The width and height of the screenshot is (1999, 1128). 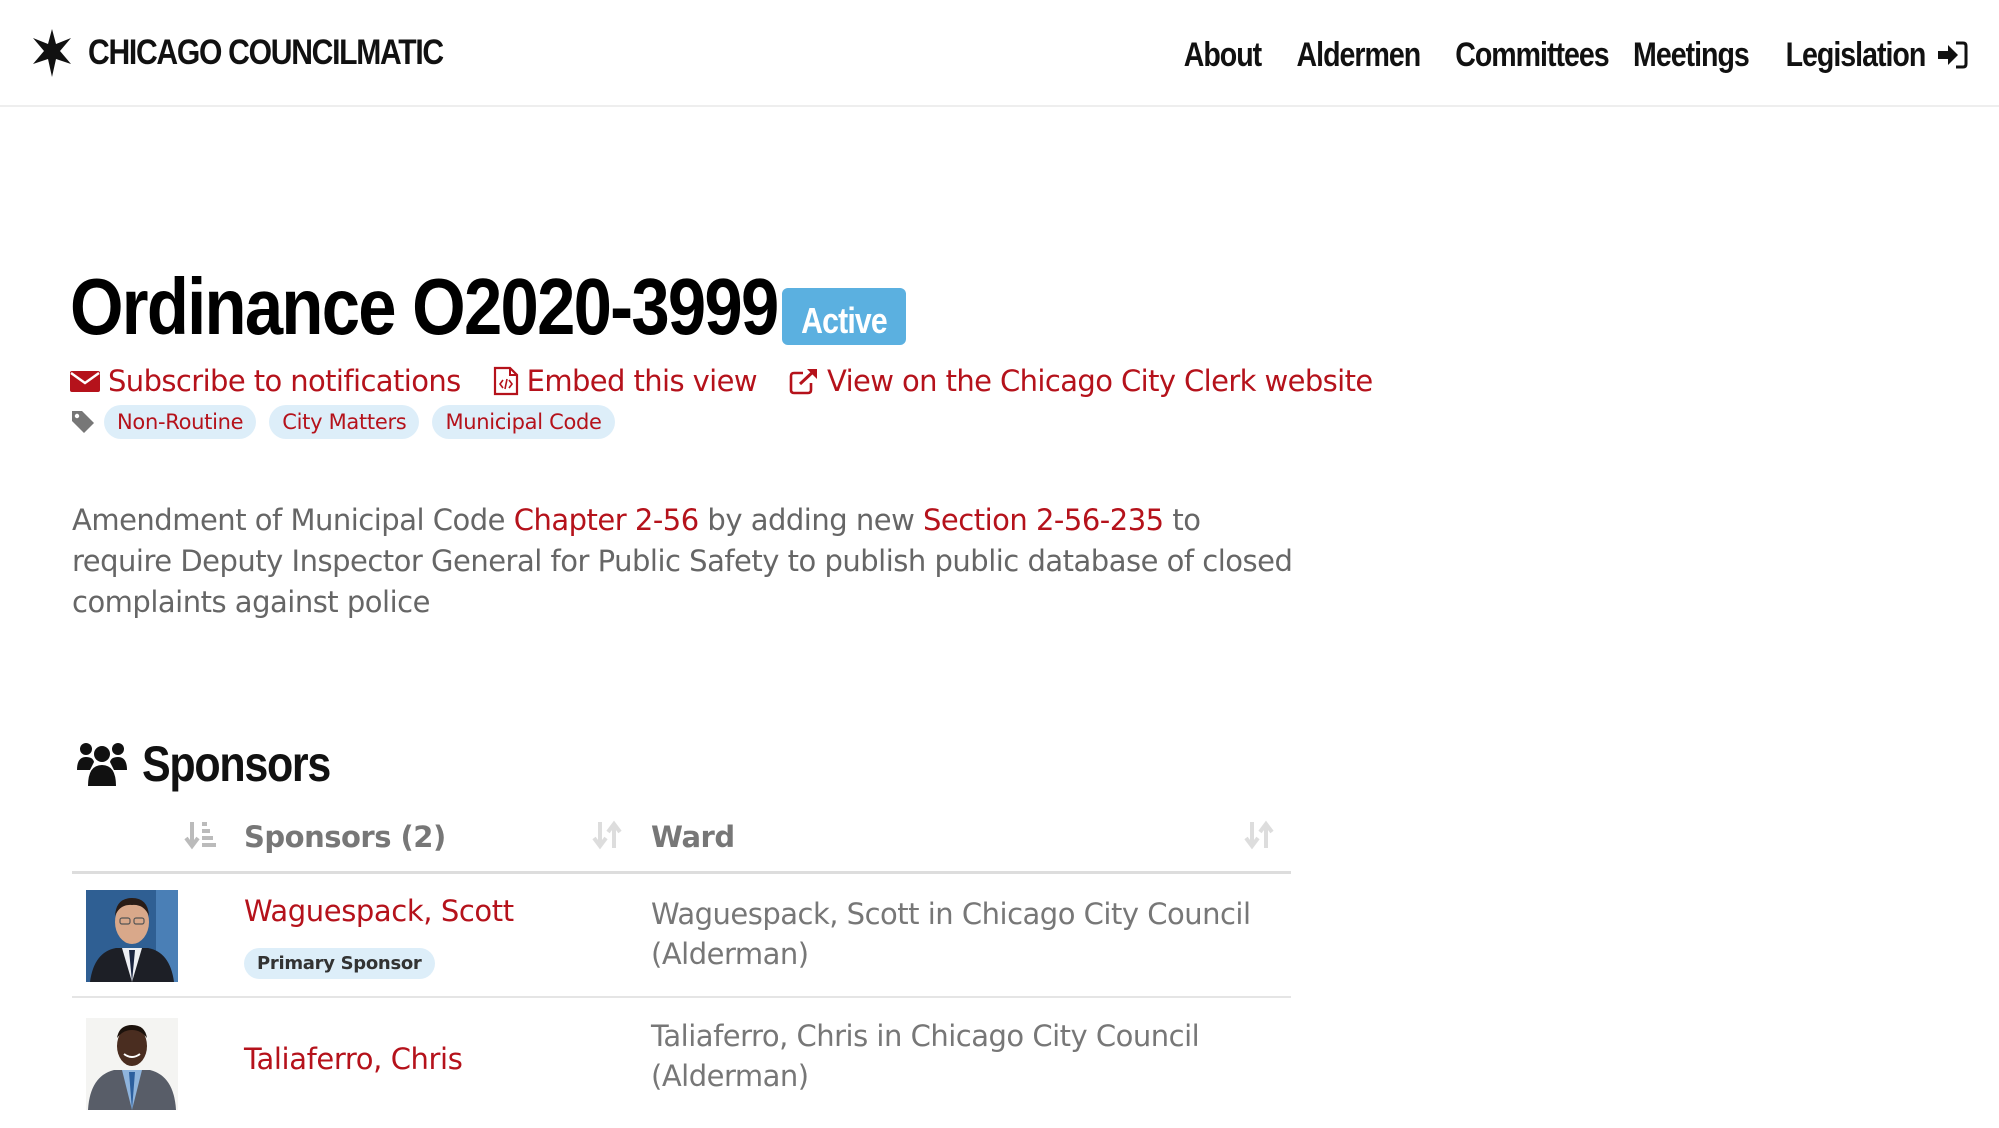 I want to click on description-text: Amendment of Municipal Code, so click(x=293, y=520).